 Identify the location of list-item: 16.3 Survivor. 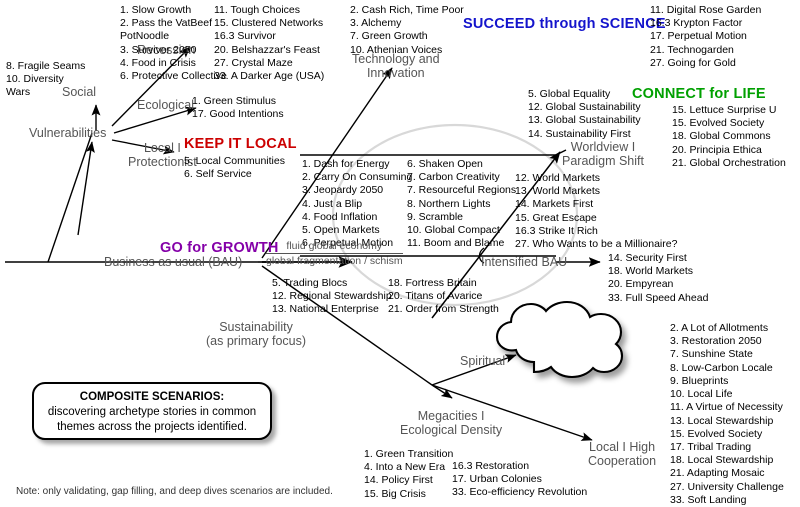
(245, 36).